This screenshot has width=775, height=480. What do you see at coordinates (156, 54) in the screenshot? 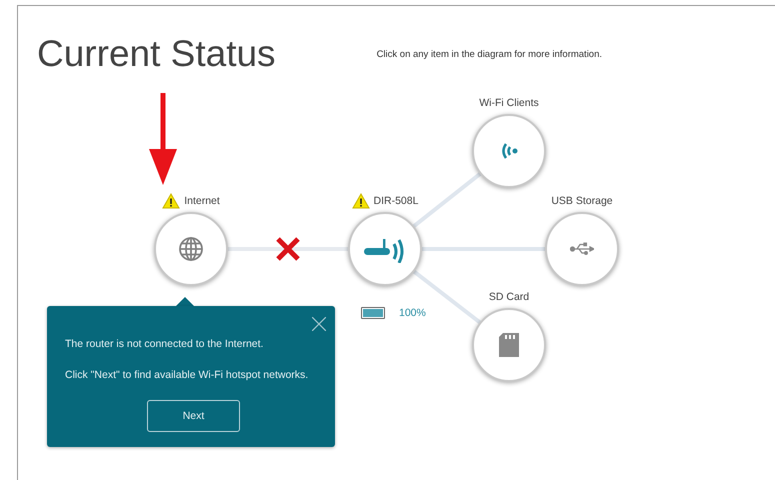
I see `page-title: Current Status` at bounding box center [156, 54].